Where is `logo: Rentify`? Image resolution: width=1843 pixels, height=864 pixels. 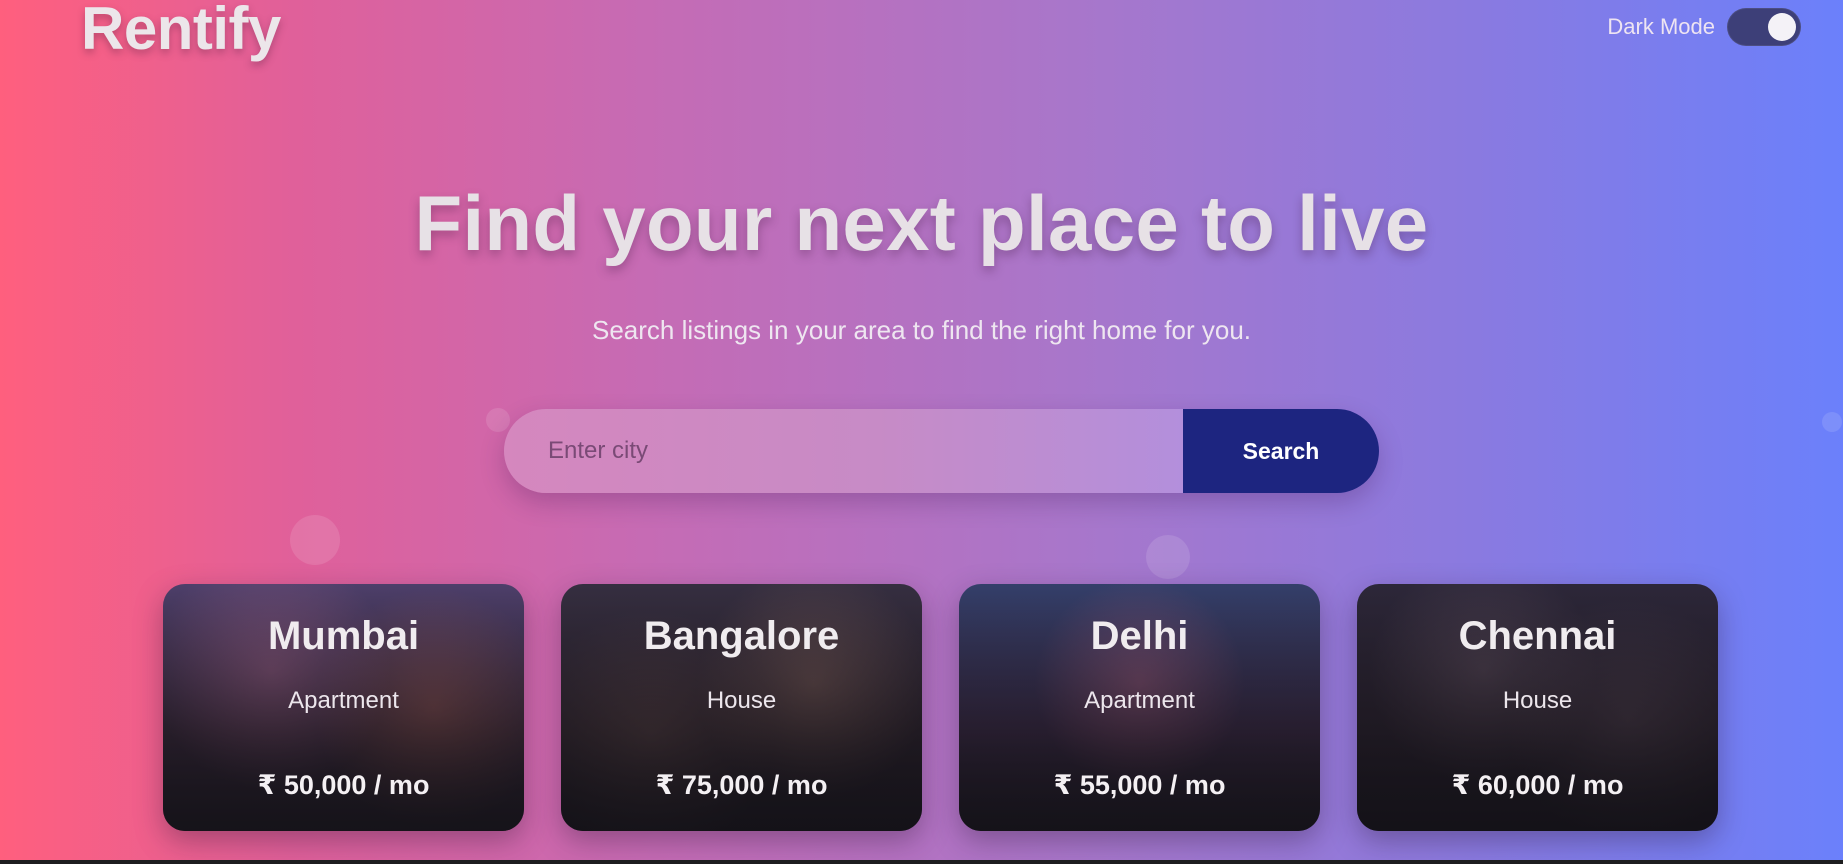
logo: Rentify is located at coordinates (181, 31).